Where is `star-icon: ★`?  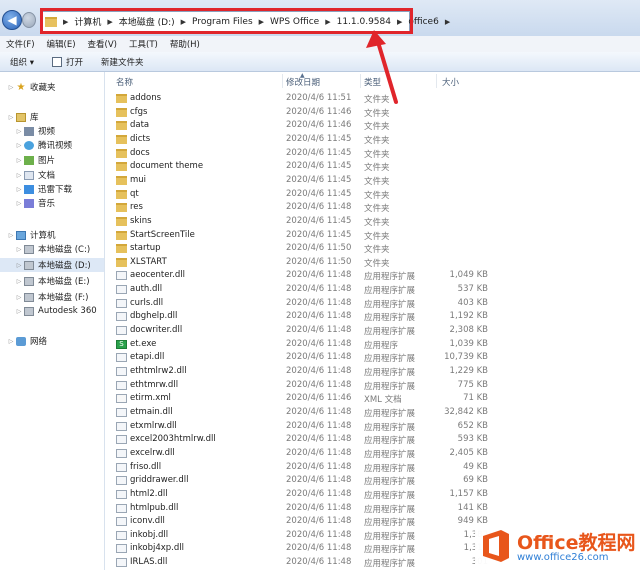
star-icon: ★ is located at coordinates (21, 87).